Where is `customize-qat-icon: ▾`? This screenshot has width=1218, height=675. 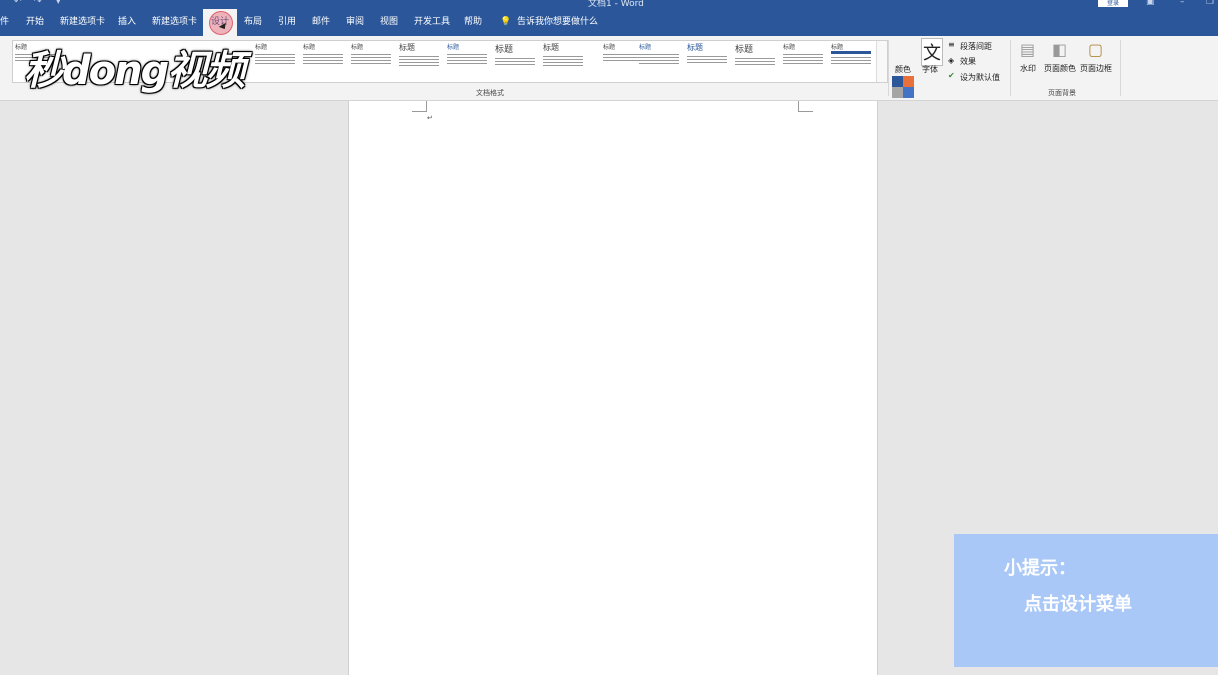
customize-qat-icon: ▾ is located at coordinates (58, 3).